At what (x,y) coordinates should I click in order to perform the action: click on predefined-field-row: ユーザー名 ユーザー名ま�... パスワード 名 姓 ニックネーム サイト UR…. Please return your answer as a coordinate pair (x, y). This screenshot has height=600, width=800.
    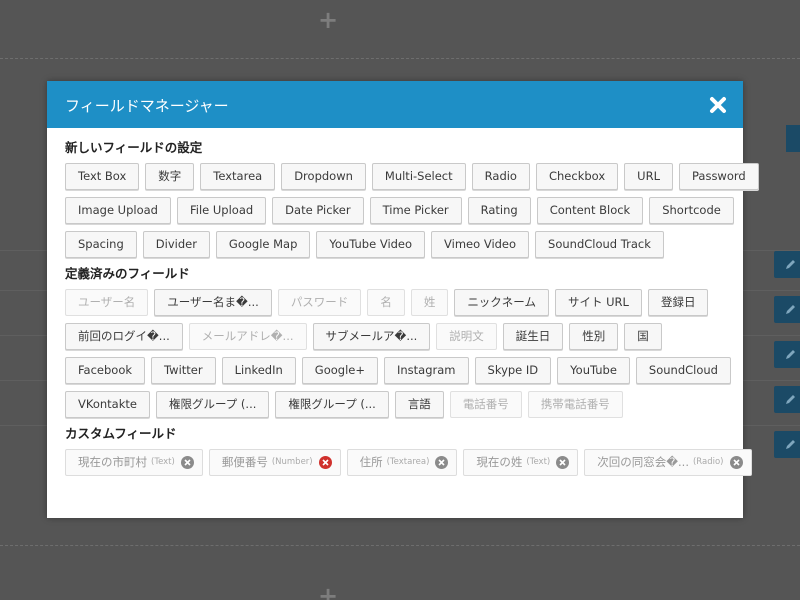
    Looking at the image, I should click on (395, 302).